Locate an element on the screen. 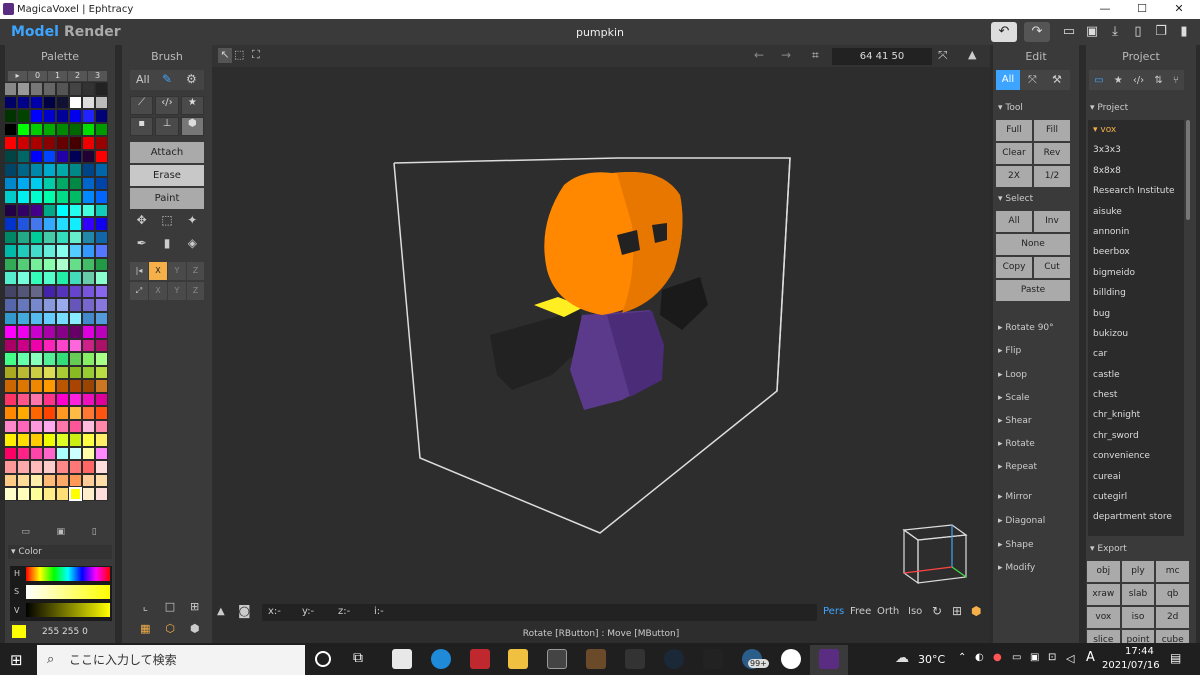  loop-section: ▸ Loop is located at coordinates (1012, 375).